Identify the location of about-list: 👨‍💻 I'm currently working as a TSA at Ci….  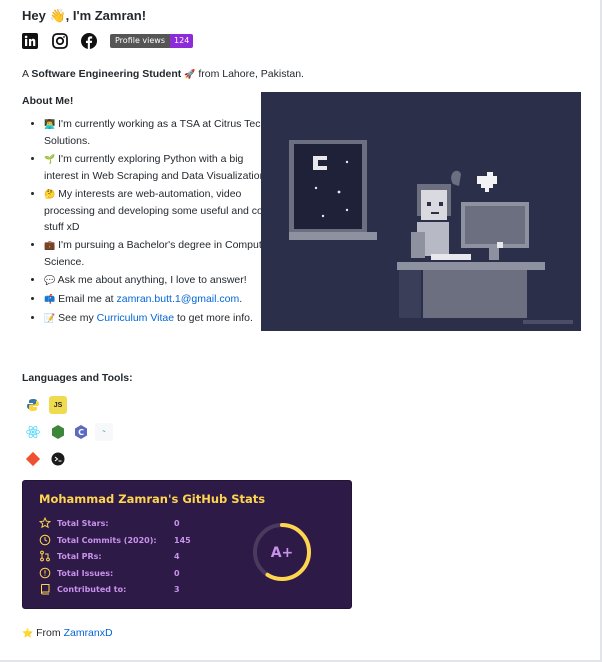
(151, 222).